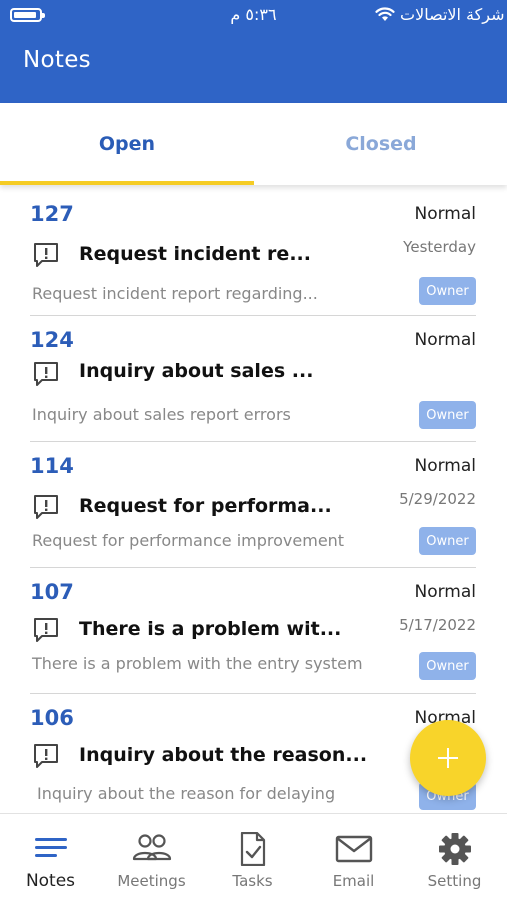 The height and width of the screenshot is (900, 507). I want to click on carrier-name: شركة الاتصالات, so click(452, 14).